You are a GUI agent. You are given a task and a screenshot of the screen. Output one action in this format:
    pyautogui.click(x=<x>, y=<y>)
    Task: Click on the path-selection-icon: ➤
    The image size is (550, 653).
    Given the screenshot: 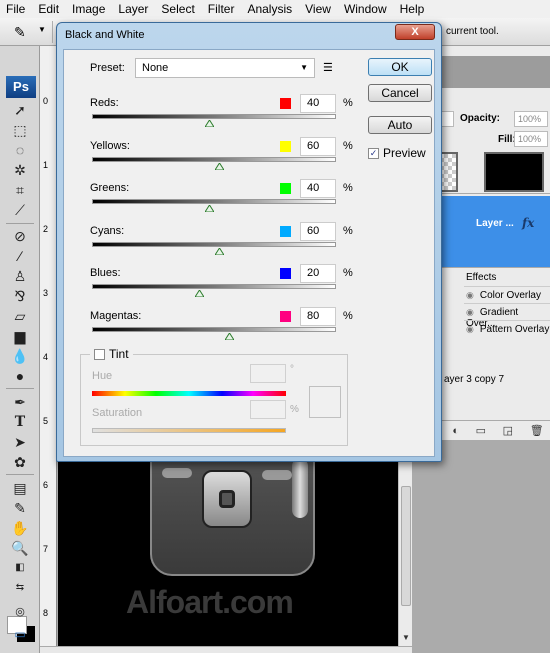 What is the action you would take?
    pyautogui.click(x=20, y=442)
    